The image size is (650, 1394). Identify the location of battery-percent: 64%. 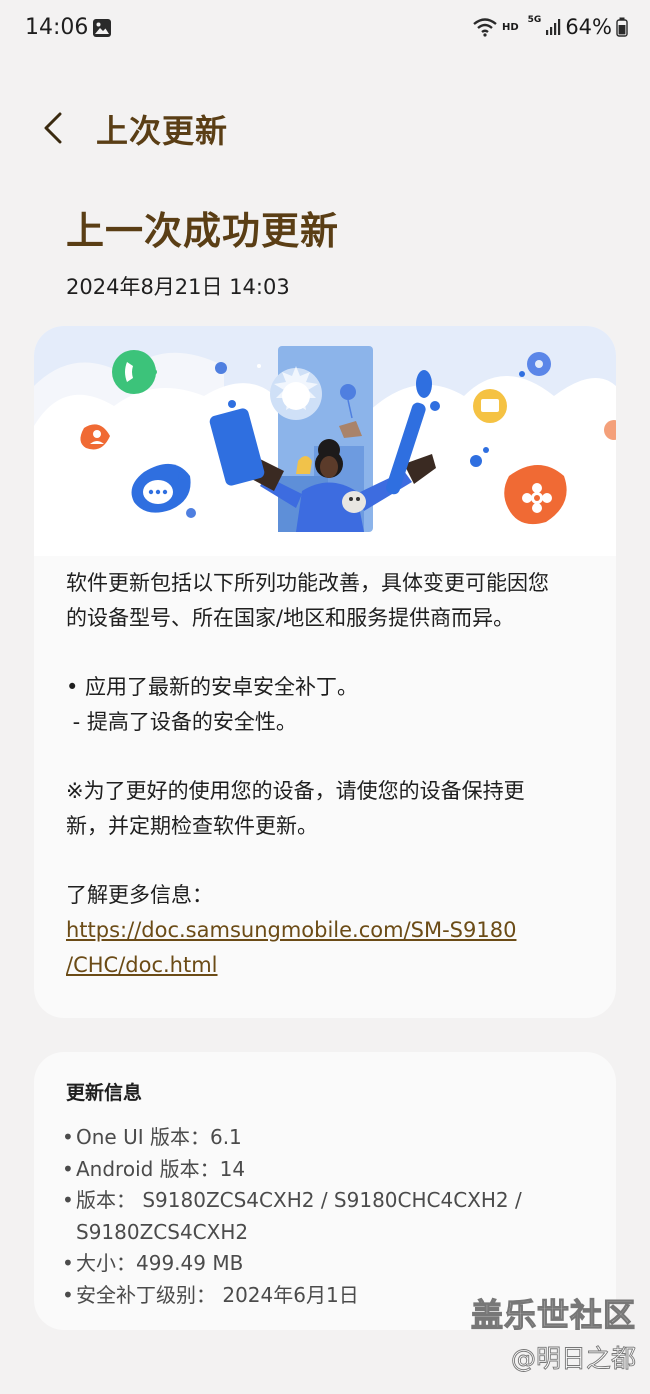
(588, 27).